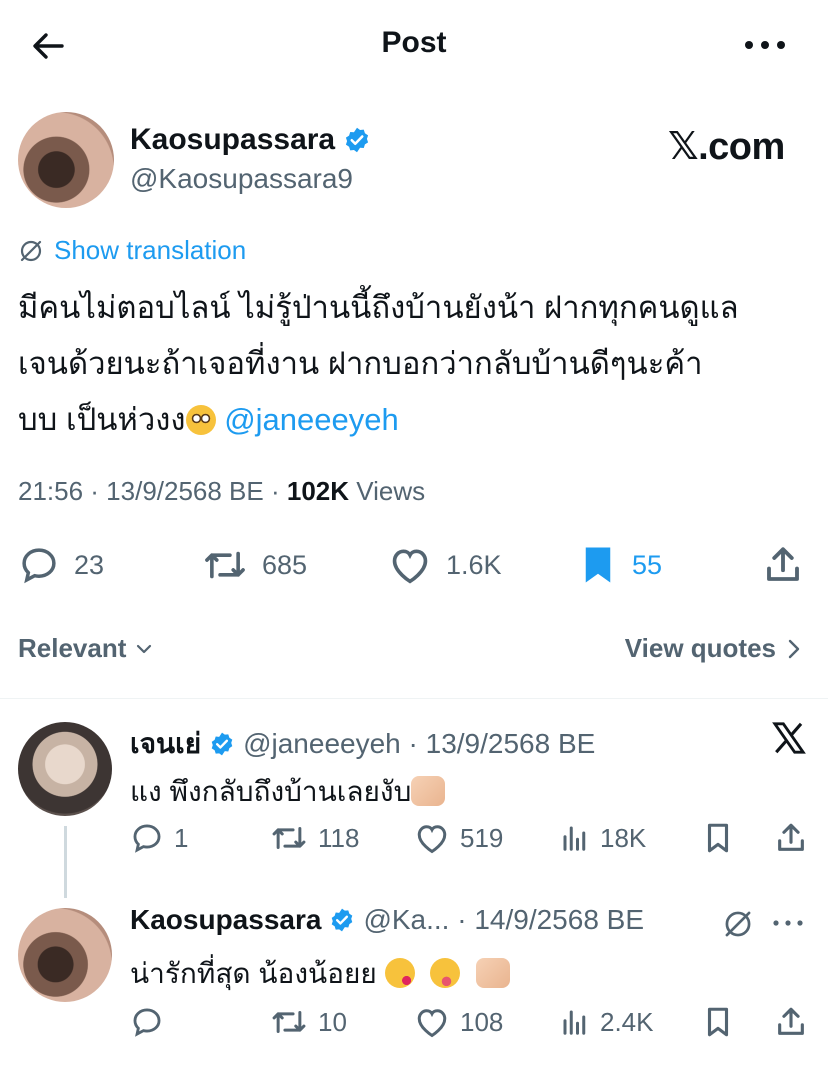 The width and height of the screenshot is (828, 1079). Describe the element at coordinates (482, 837) in the screenshot. I see `like-count: 519` at that location.